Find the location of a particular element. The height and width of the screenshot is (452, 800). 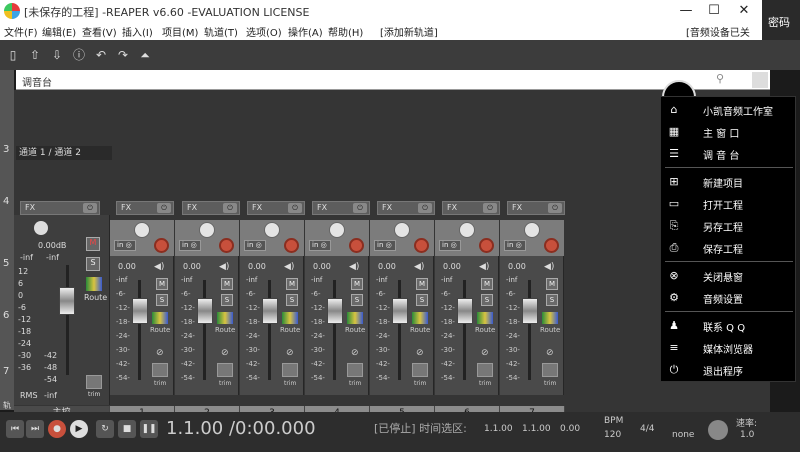

menu-item-new-project: ⊞ 新建项目 is located at coordinates (729, 182).